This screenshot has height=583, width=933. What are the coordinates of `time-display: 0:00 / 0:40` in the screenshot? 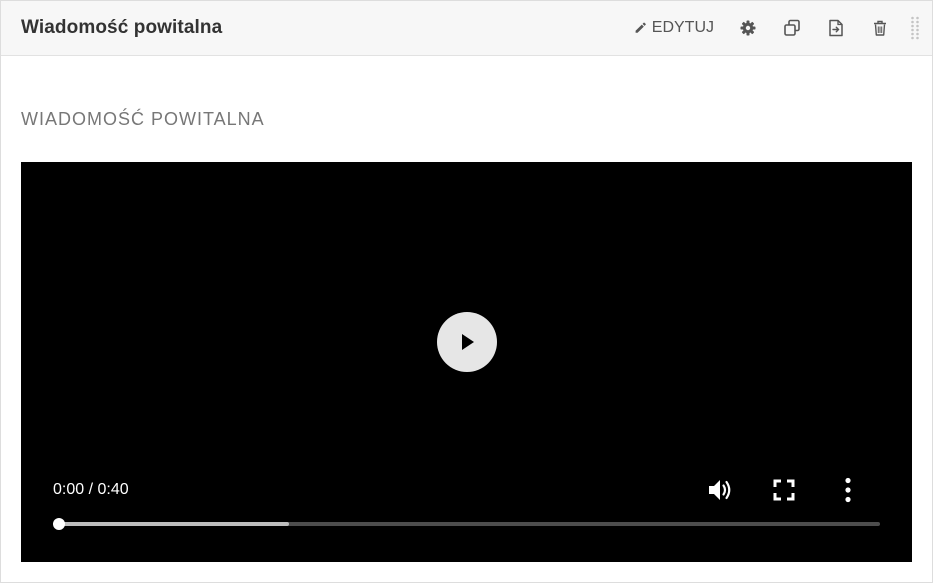 It's located at (91, 489).